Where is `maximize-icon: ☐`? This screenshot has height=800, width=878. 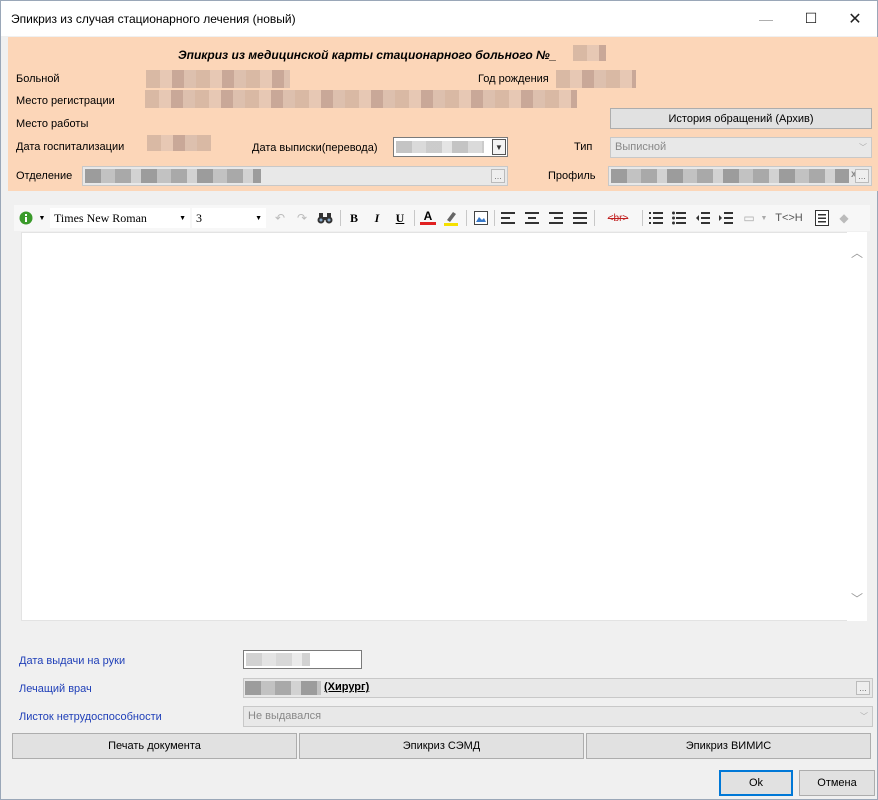 maximize-icon: ☐ is located at coordinates (811, 18).